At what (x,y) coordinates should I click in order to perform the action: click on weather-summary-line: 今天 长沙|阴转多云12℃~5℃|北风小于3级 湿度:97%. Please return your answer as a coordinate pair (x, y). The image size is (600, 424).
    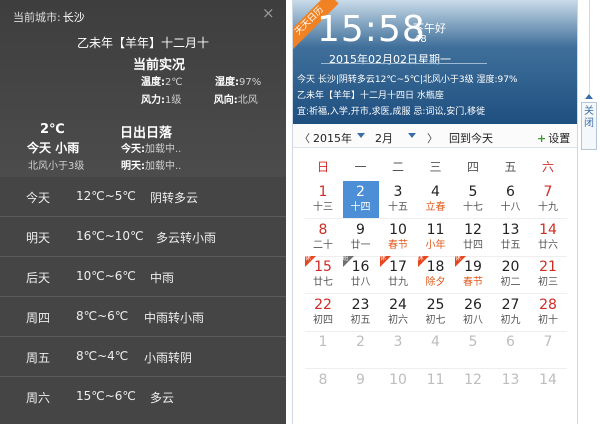
    Looking at the image, I should click on (407, 78).